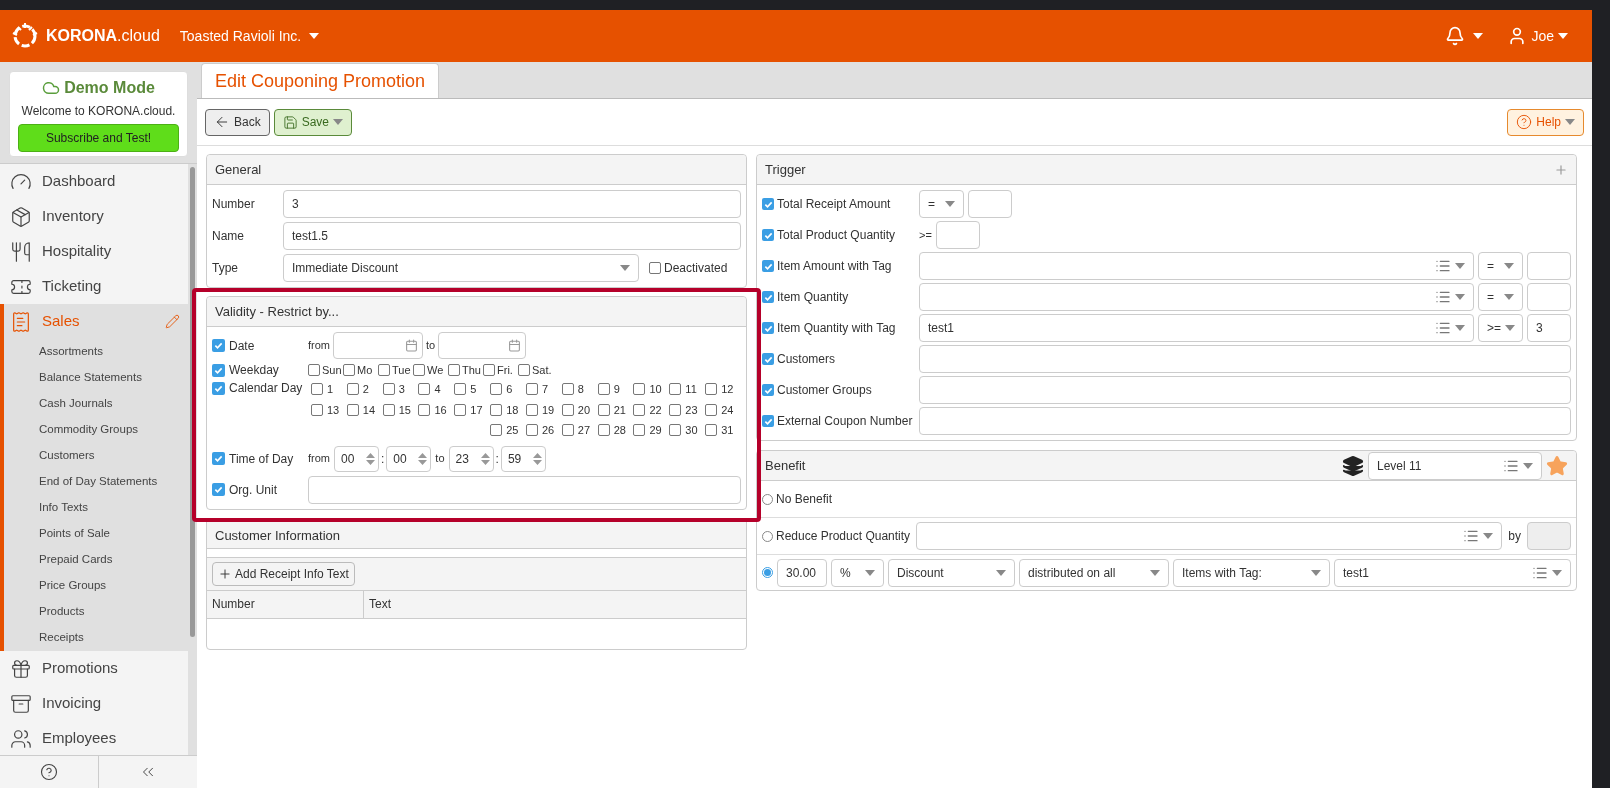 This screenshot has width=1610, height=788. I want to click on nav-subitem: Products, so click(96, 612).